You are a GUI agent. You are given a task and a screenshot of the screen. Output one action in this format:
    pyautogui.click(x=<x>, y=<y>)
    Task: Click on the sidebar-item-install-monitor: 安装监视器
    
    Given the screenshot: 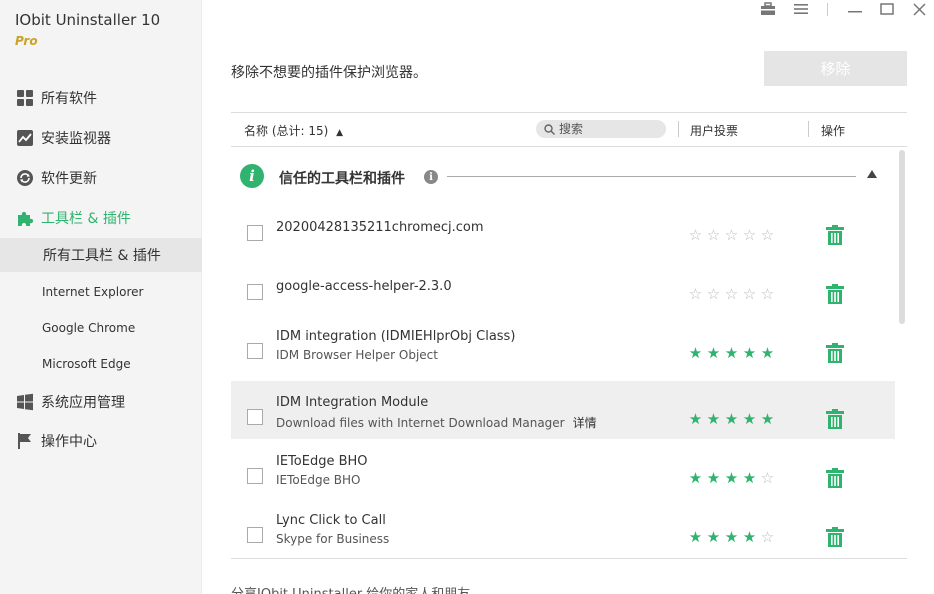 What is the action you would take?
    pyautogui.click(x=101, y=138)
    